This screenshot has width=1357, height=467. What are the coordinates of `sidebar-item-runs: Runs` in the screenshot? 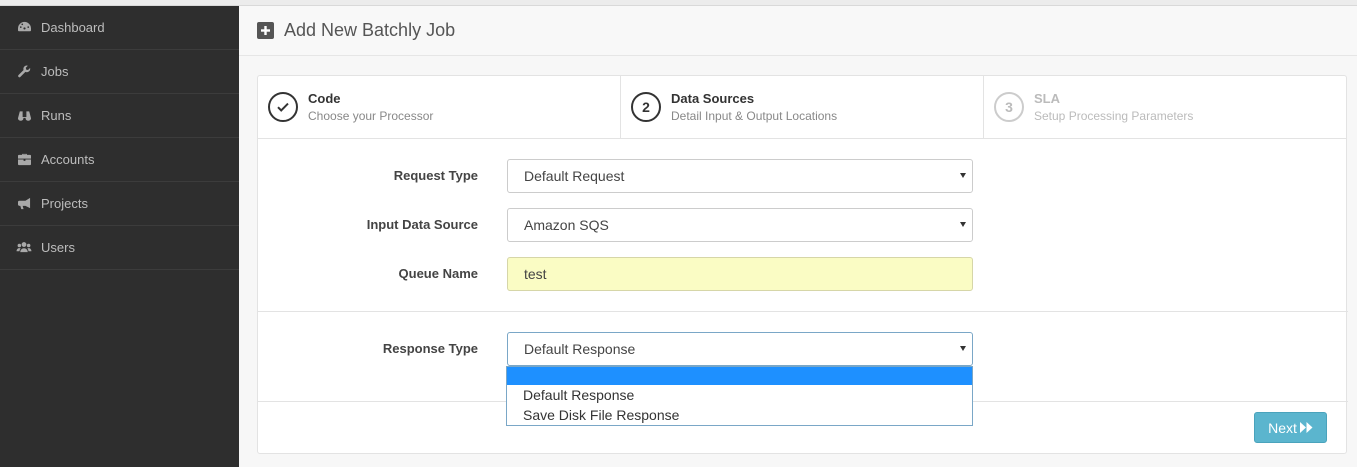 It's located at (119, 116).